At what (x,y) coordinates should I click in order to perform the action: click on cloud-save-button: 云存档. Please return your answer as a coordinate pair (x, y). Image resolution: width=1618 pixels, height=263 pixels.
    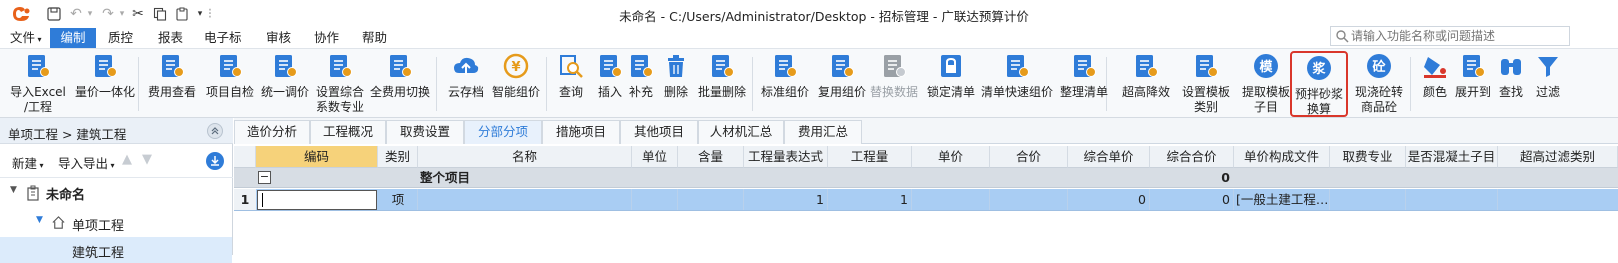
    Looking at the image, I should click on (466, 84).